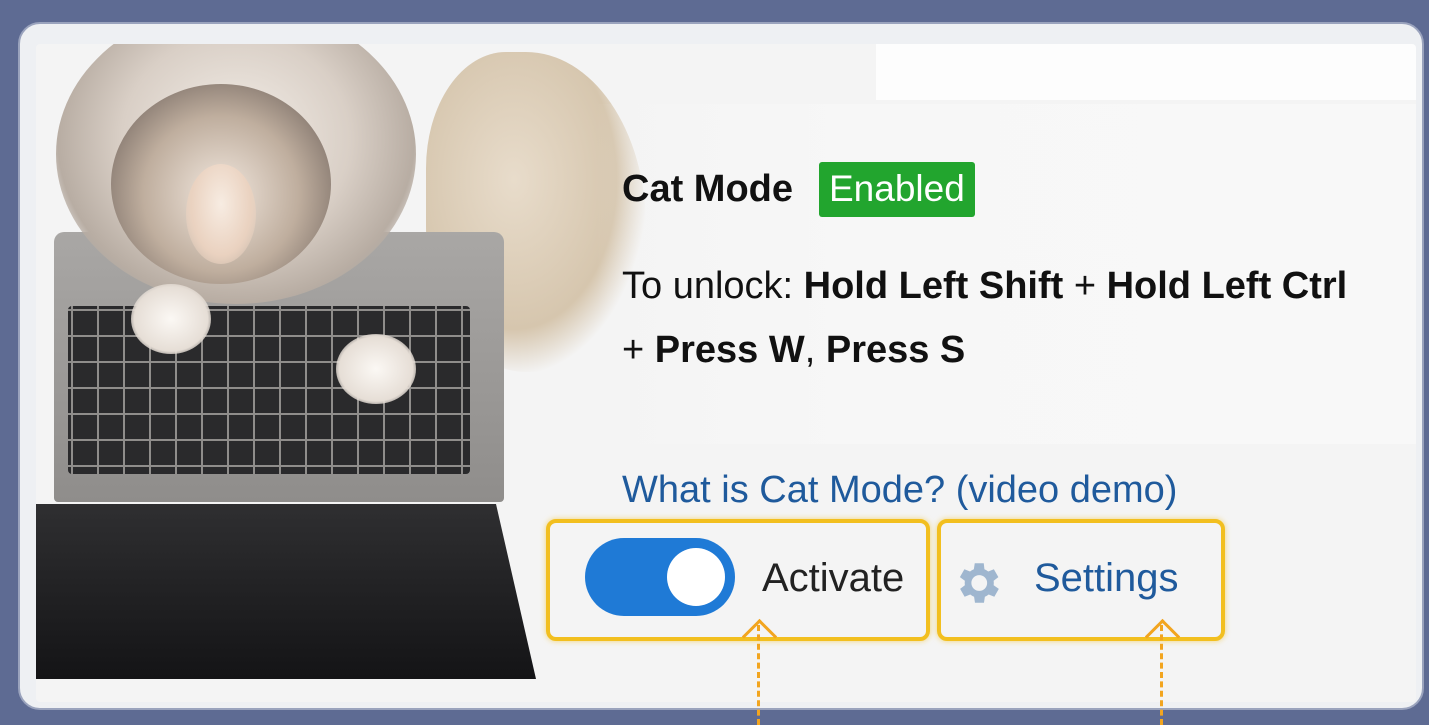 The height and width of the screenshot is (725, 1429). Describe the element at coordinates (798, 189) in the screenshot. I see `title-row: Cat Mode Enabled` at that location.